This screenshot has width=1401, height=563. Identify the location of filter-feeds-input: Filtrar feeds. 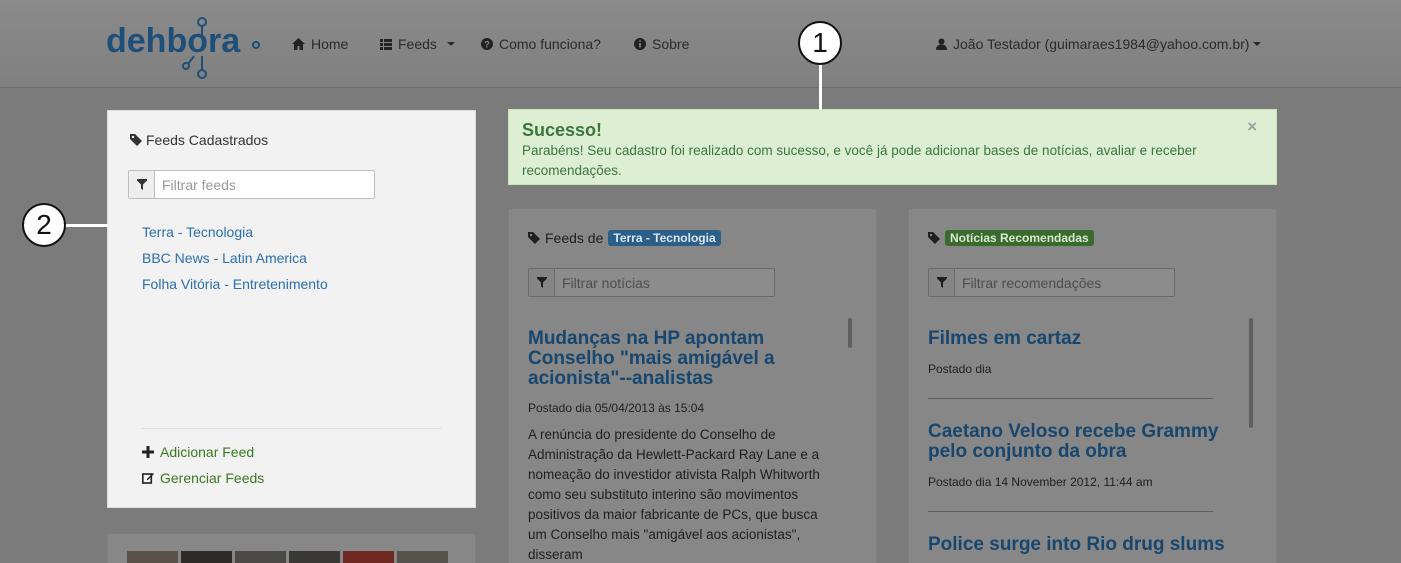
(251, 184).